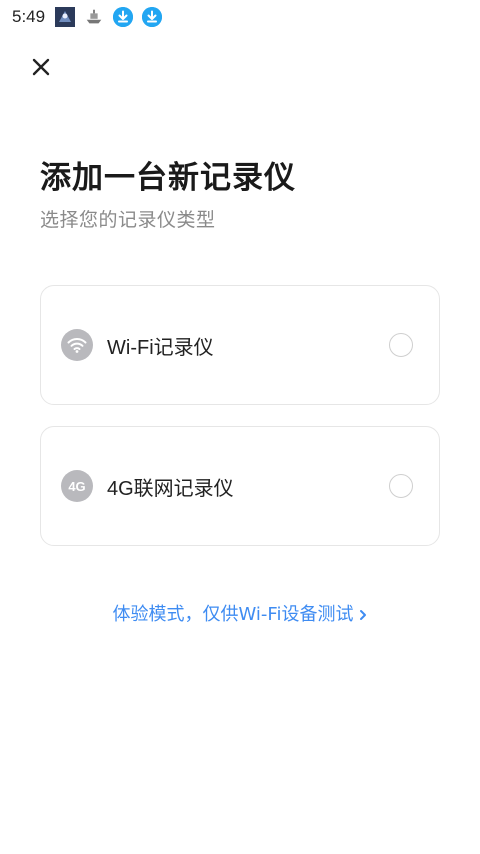 The width and height of the screenshot is (480, 854). I want to click on wifi-icon, so click(77, 345).